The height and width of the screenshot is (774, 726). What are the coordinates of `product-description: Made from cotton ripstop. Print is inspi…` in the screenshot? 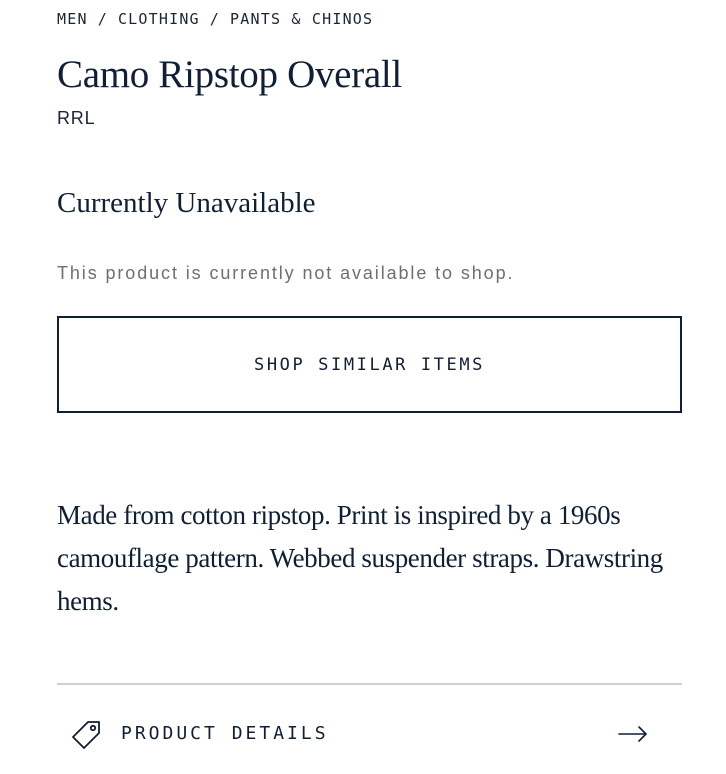 It's located at (360, 558).